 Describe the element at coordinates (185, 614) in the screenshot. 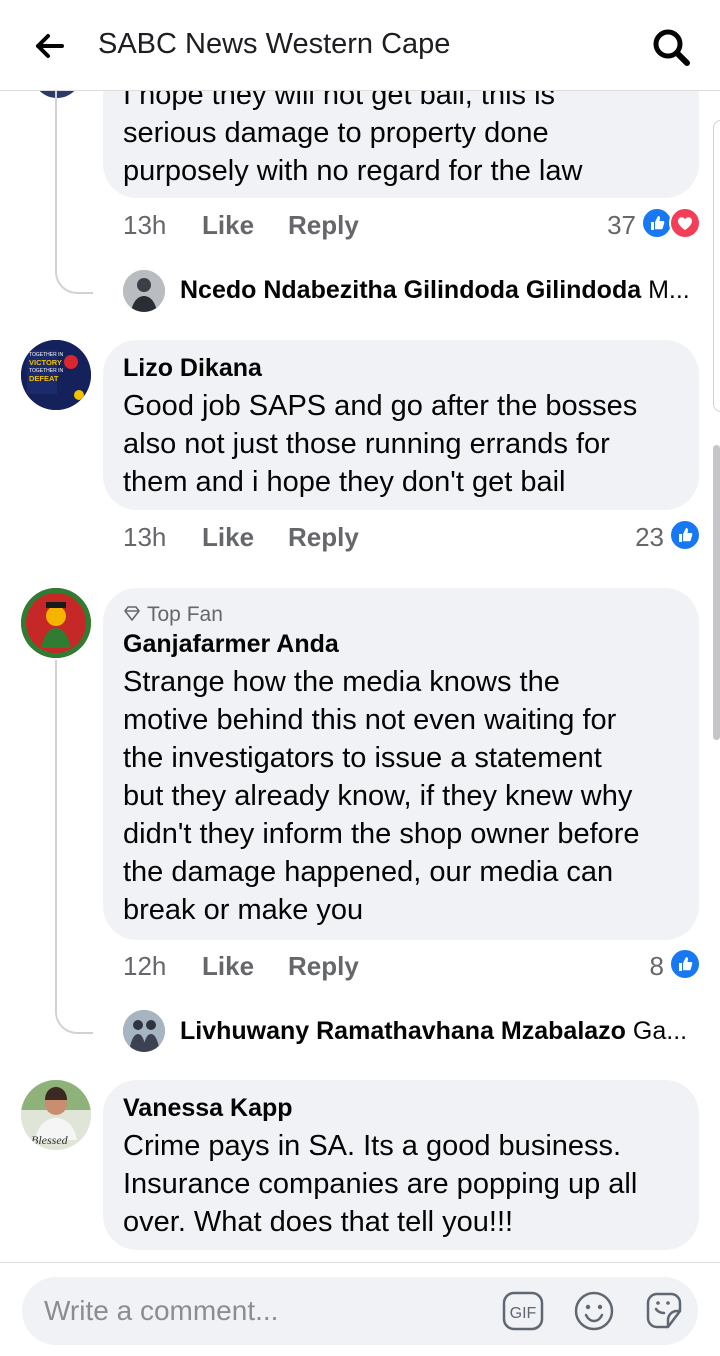

I see `top-fan-label: Top Fan` at that location.